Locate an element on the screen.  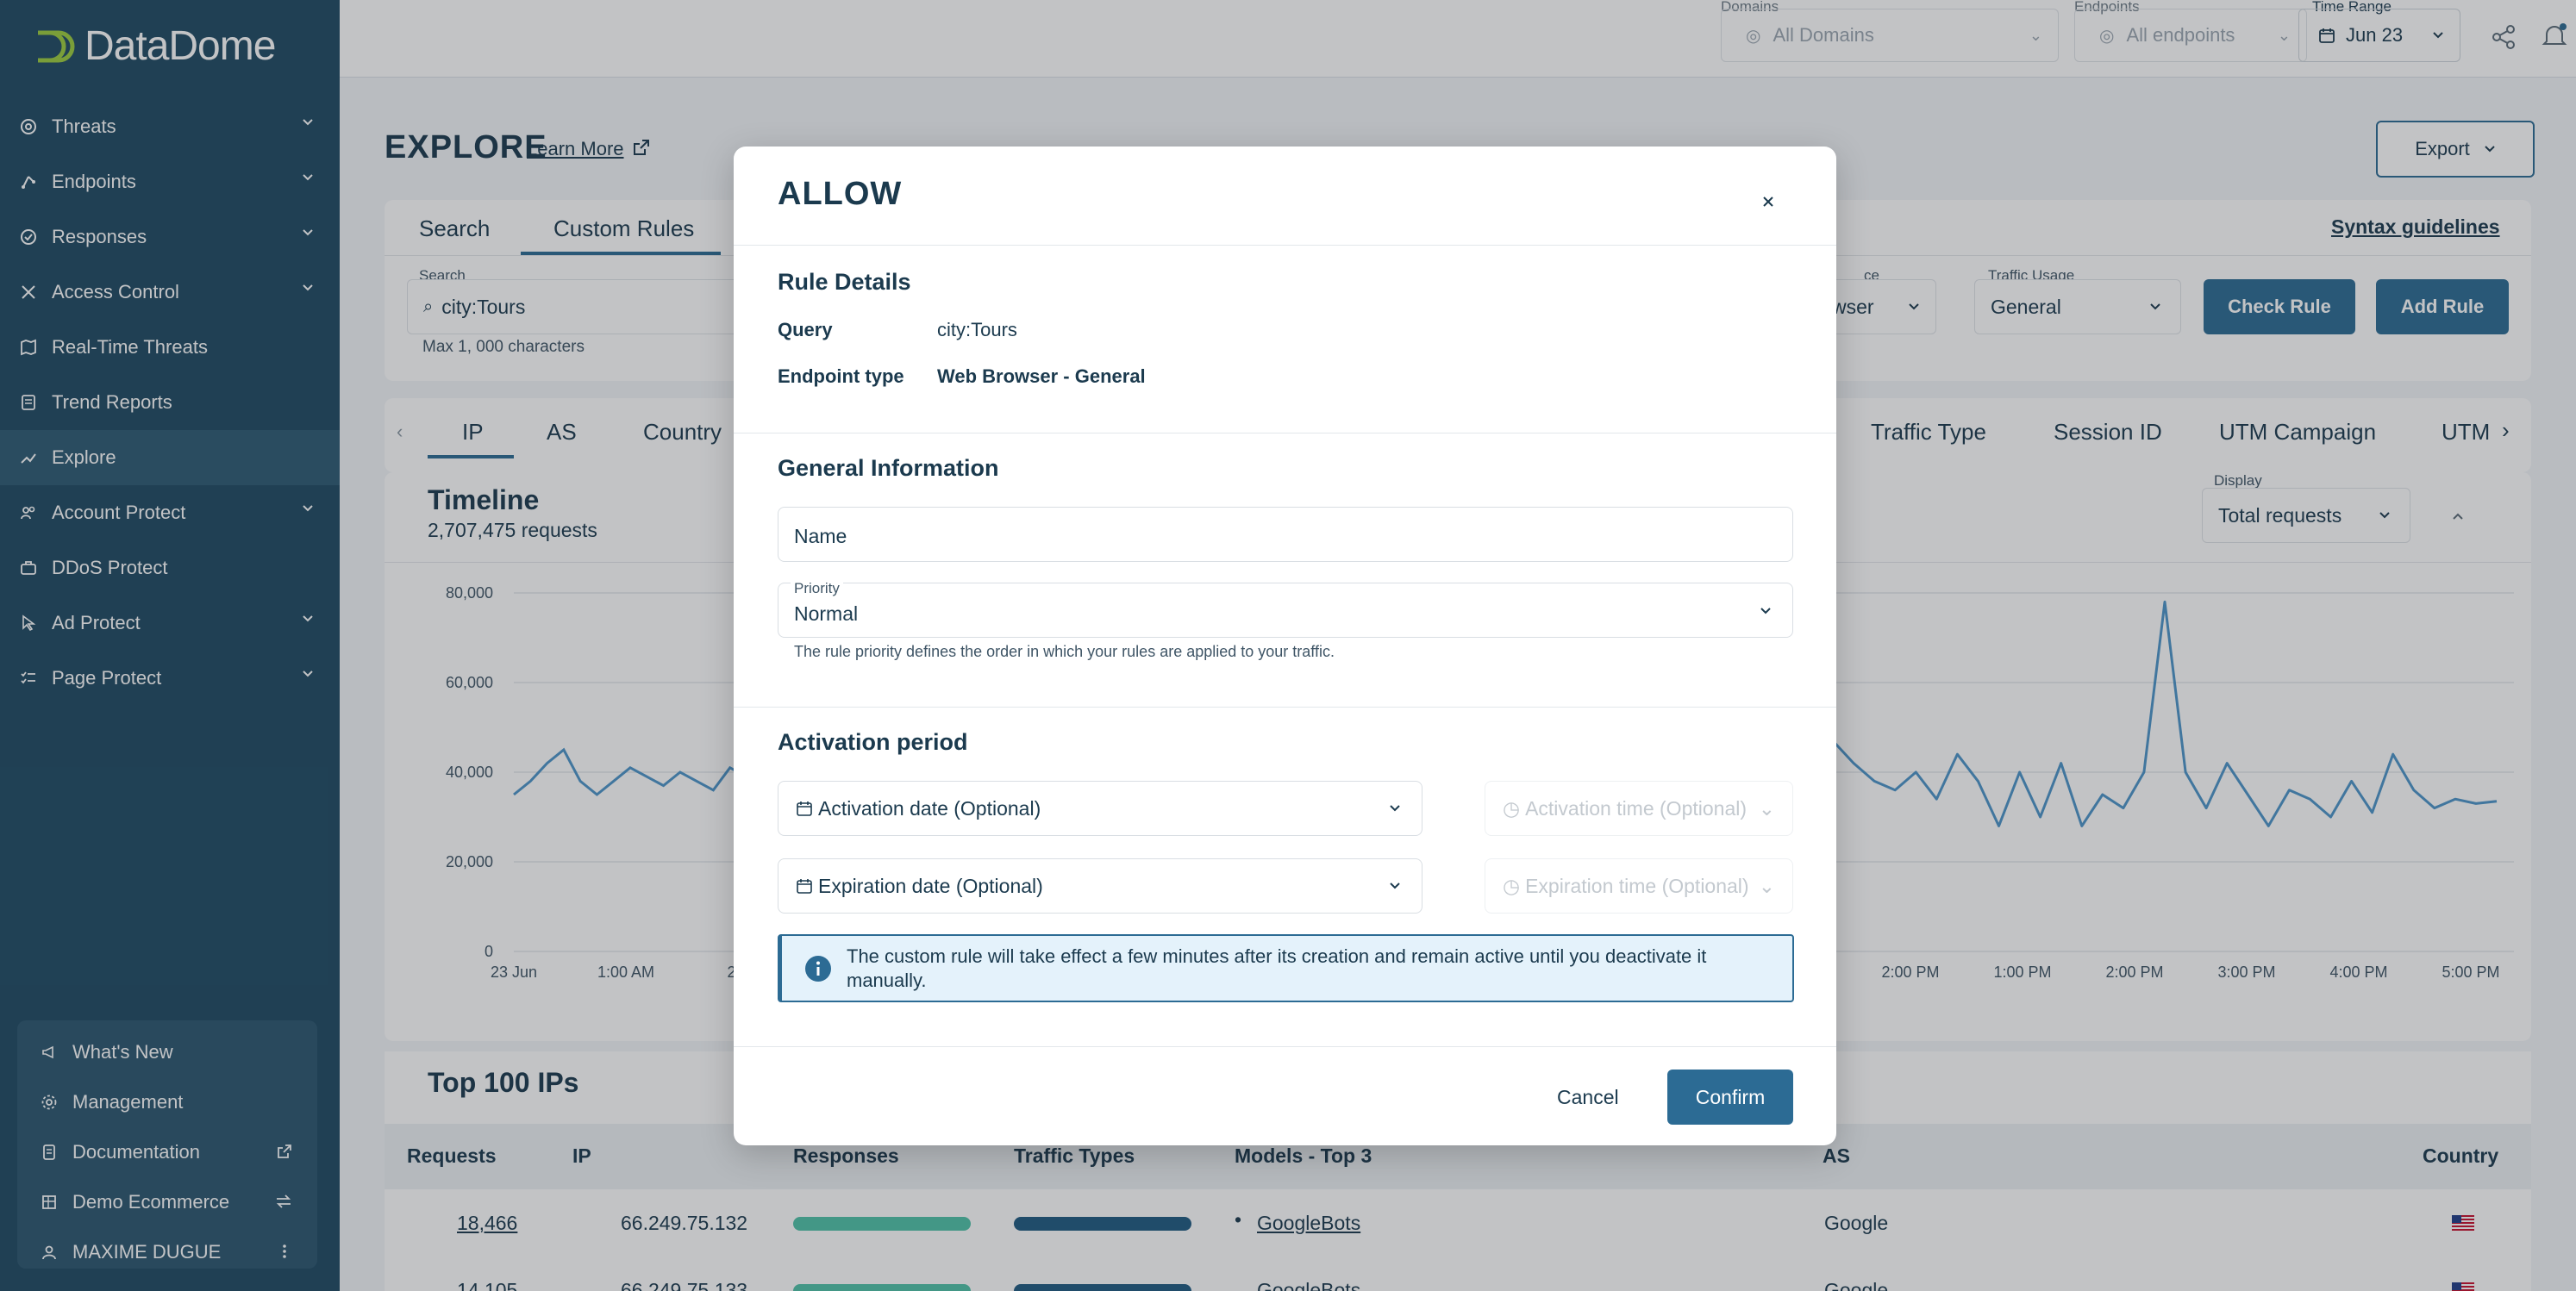
expiration-time-select: ◷ Expiration time (Optional) ⌄ is located at coordinates (1639, 886).